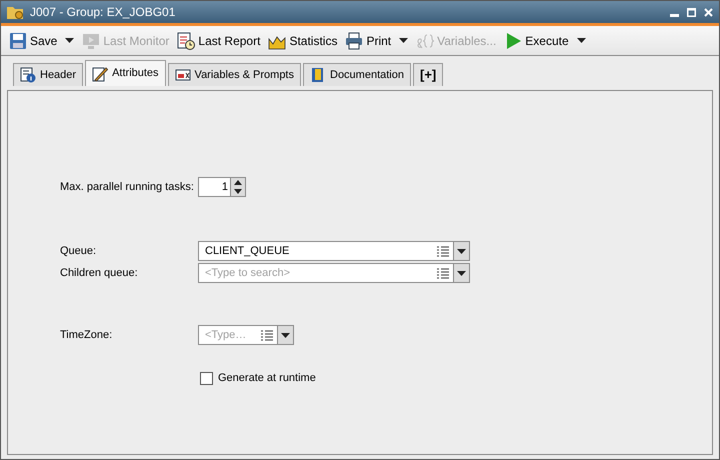  I want to click on monitor-icon, so click(91, 41).